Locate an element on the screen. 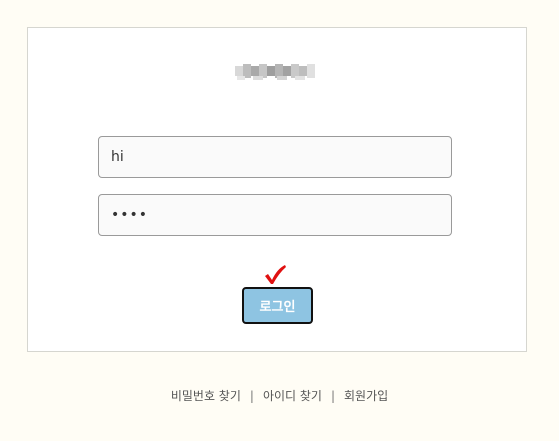 This screenshot has height=441, width=559. signup-link: 회원가입 is located at coordinates (366, 396).